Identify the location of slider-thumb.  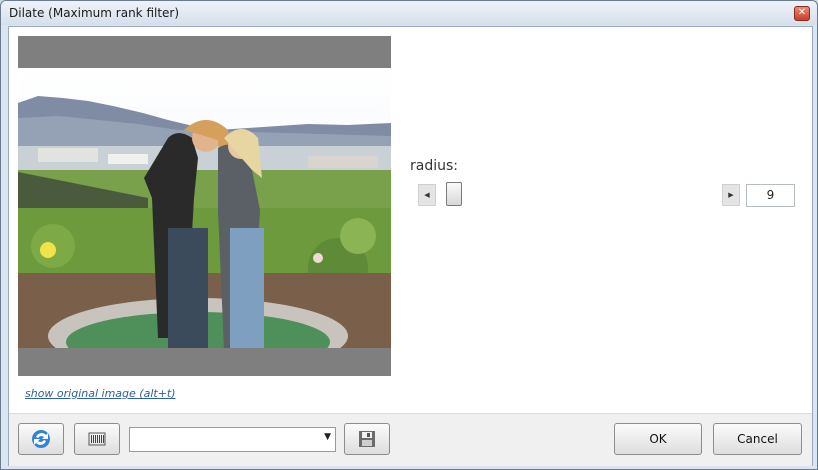
(454, 194).